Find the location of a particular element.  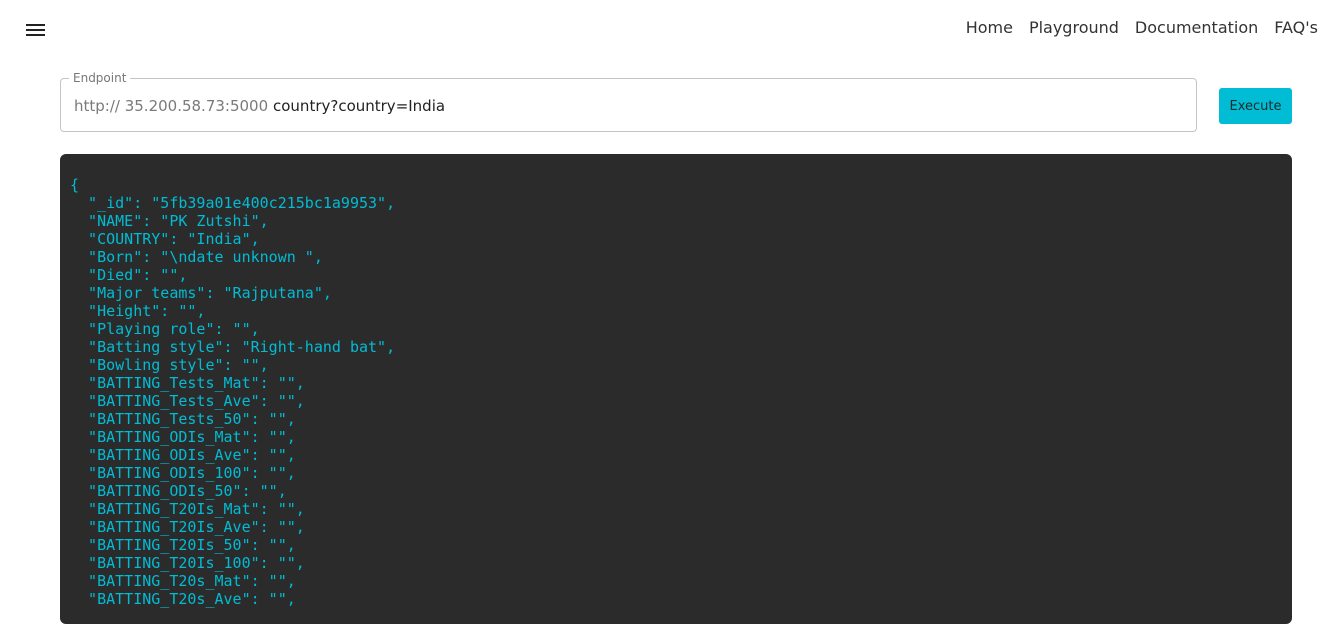

nav-link-faqs: FAQ's is located at coordinates (1296, 27).